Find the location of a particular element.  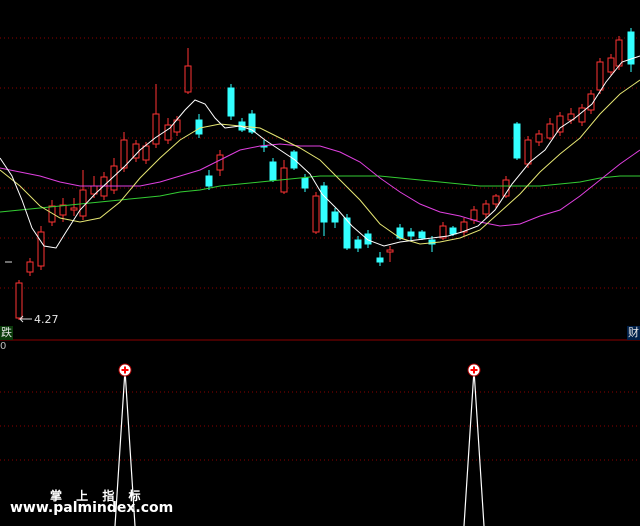

watermark-url: www.palmindex.com is located at coordinates (92, 508).